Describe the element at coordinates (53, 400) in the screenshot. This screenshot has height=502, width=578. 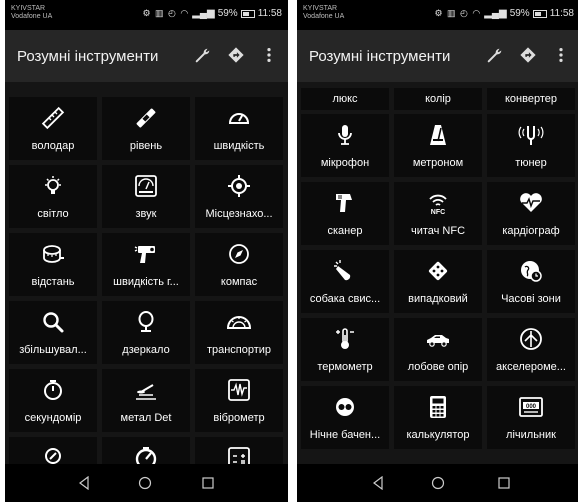
I see `tool-tile: секундомір` at that location.